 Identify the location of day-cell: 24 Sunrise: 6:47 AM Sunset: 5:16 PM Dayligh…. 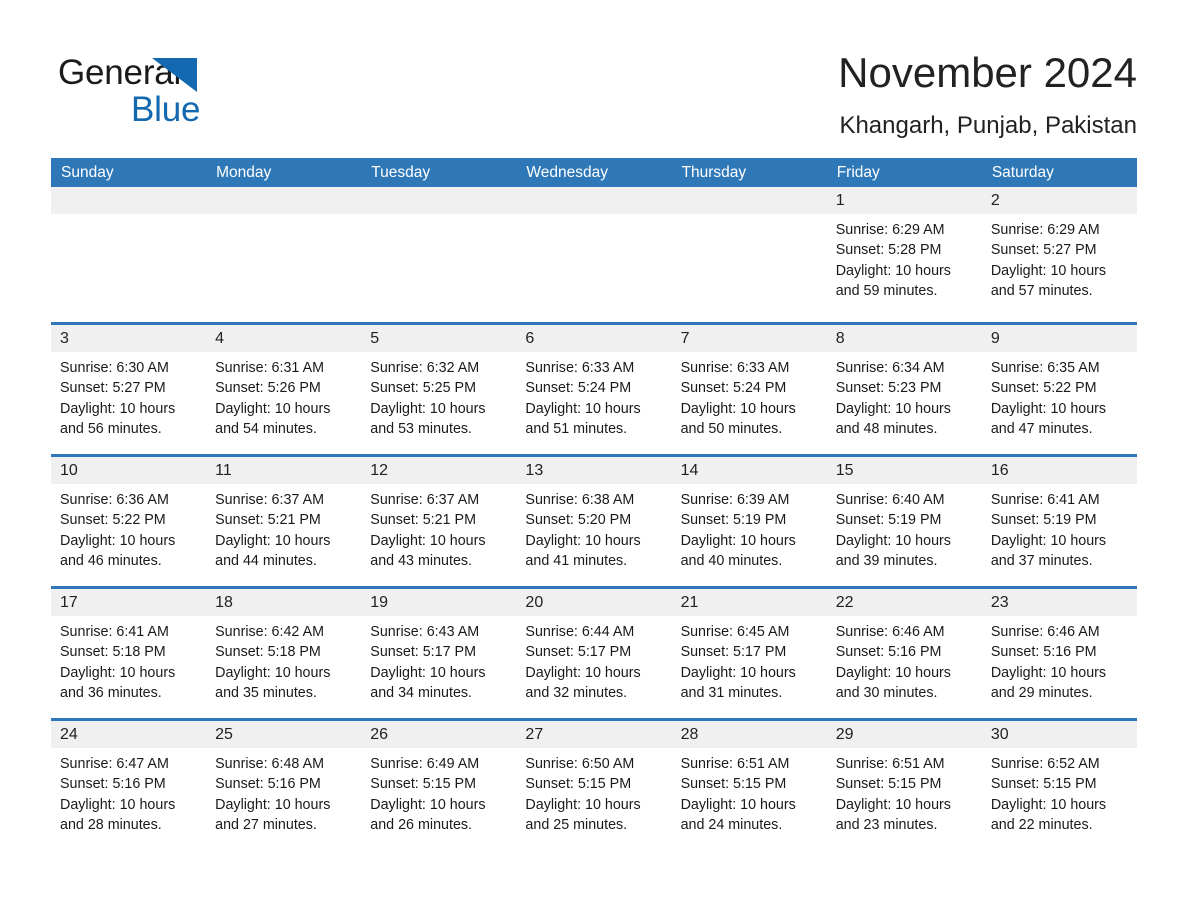
(129, 785).